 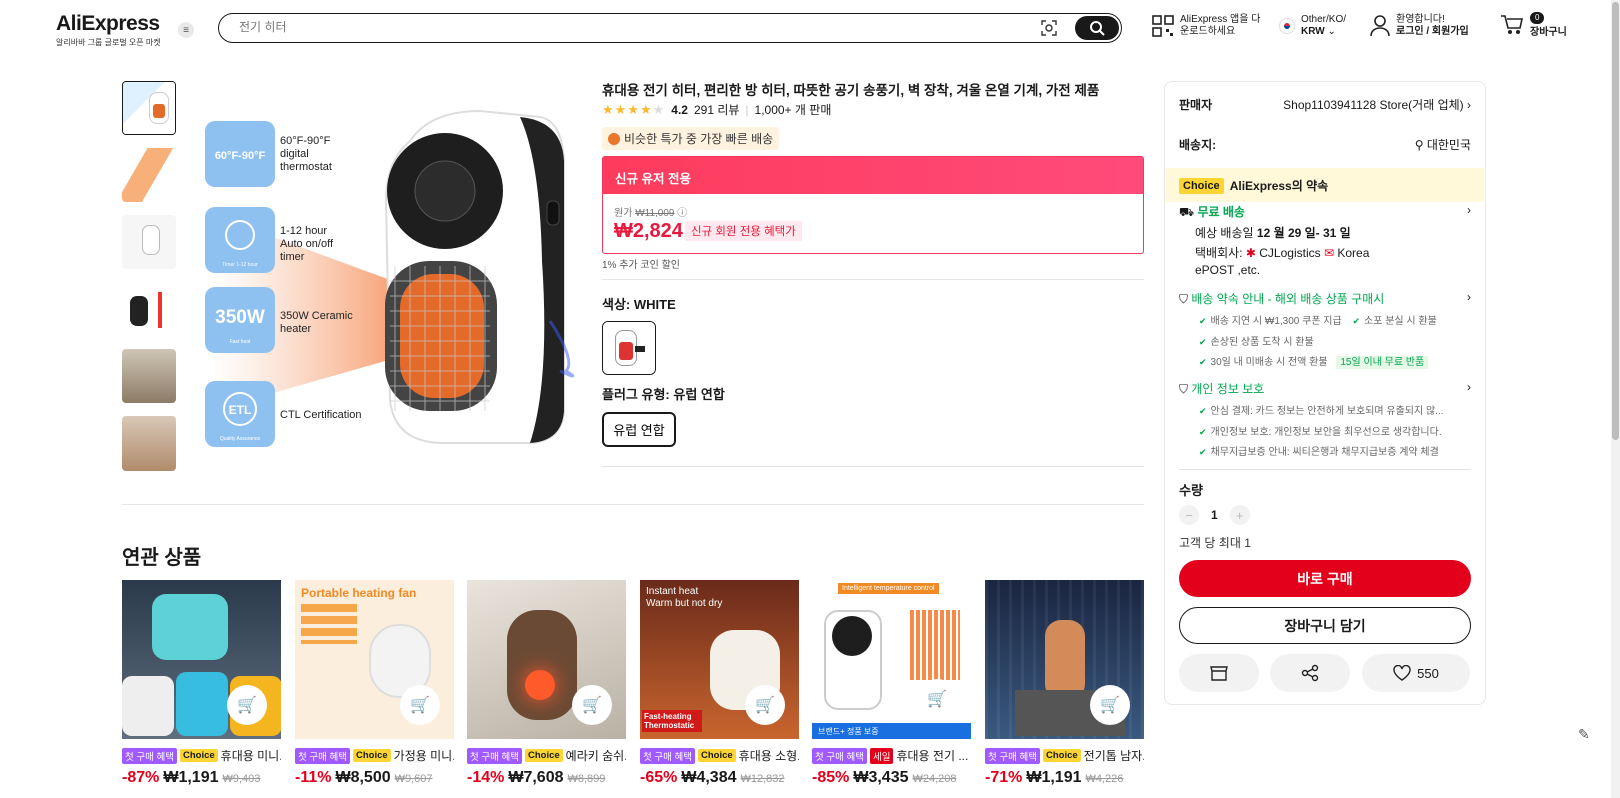 What do you see at coordinates (108, 30) in the screenshot?
I see `aliexpress-logo: AliExpress 알리바바 그룹 글로벌 오픈 마켓` at bounding box center [108, 30].